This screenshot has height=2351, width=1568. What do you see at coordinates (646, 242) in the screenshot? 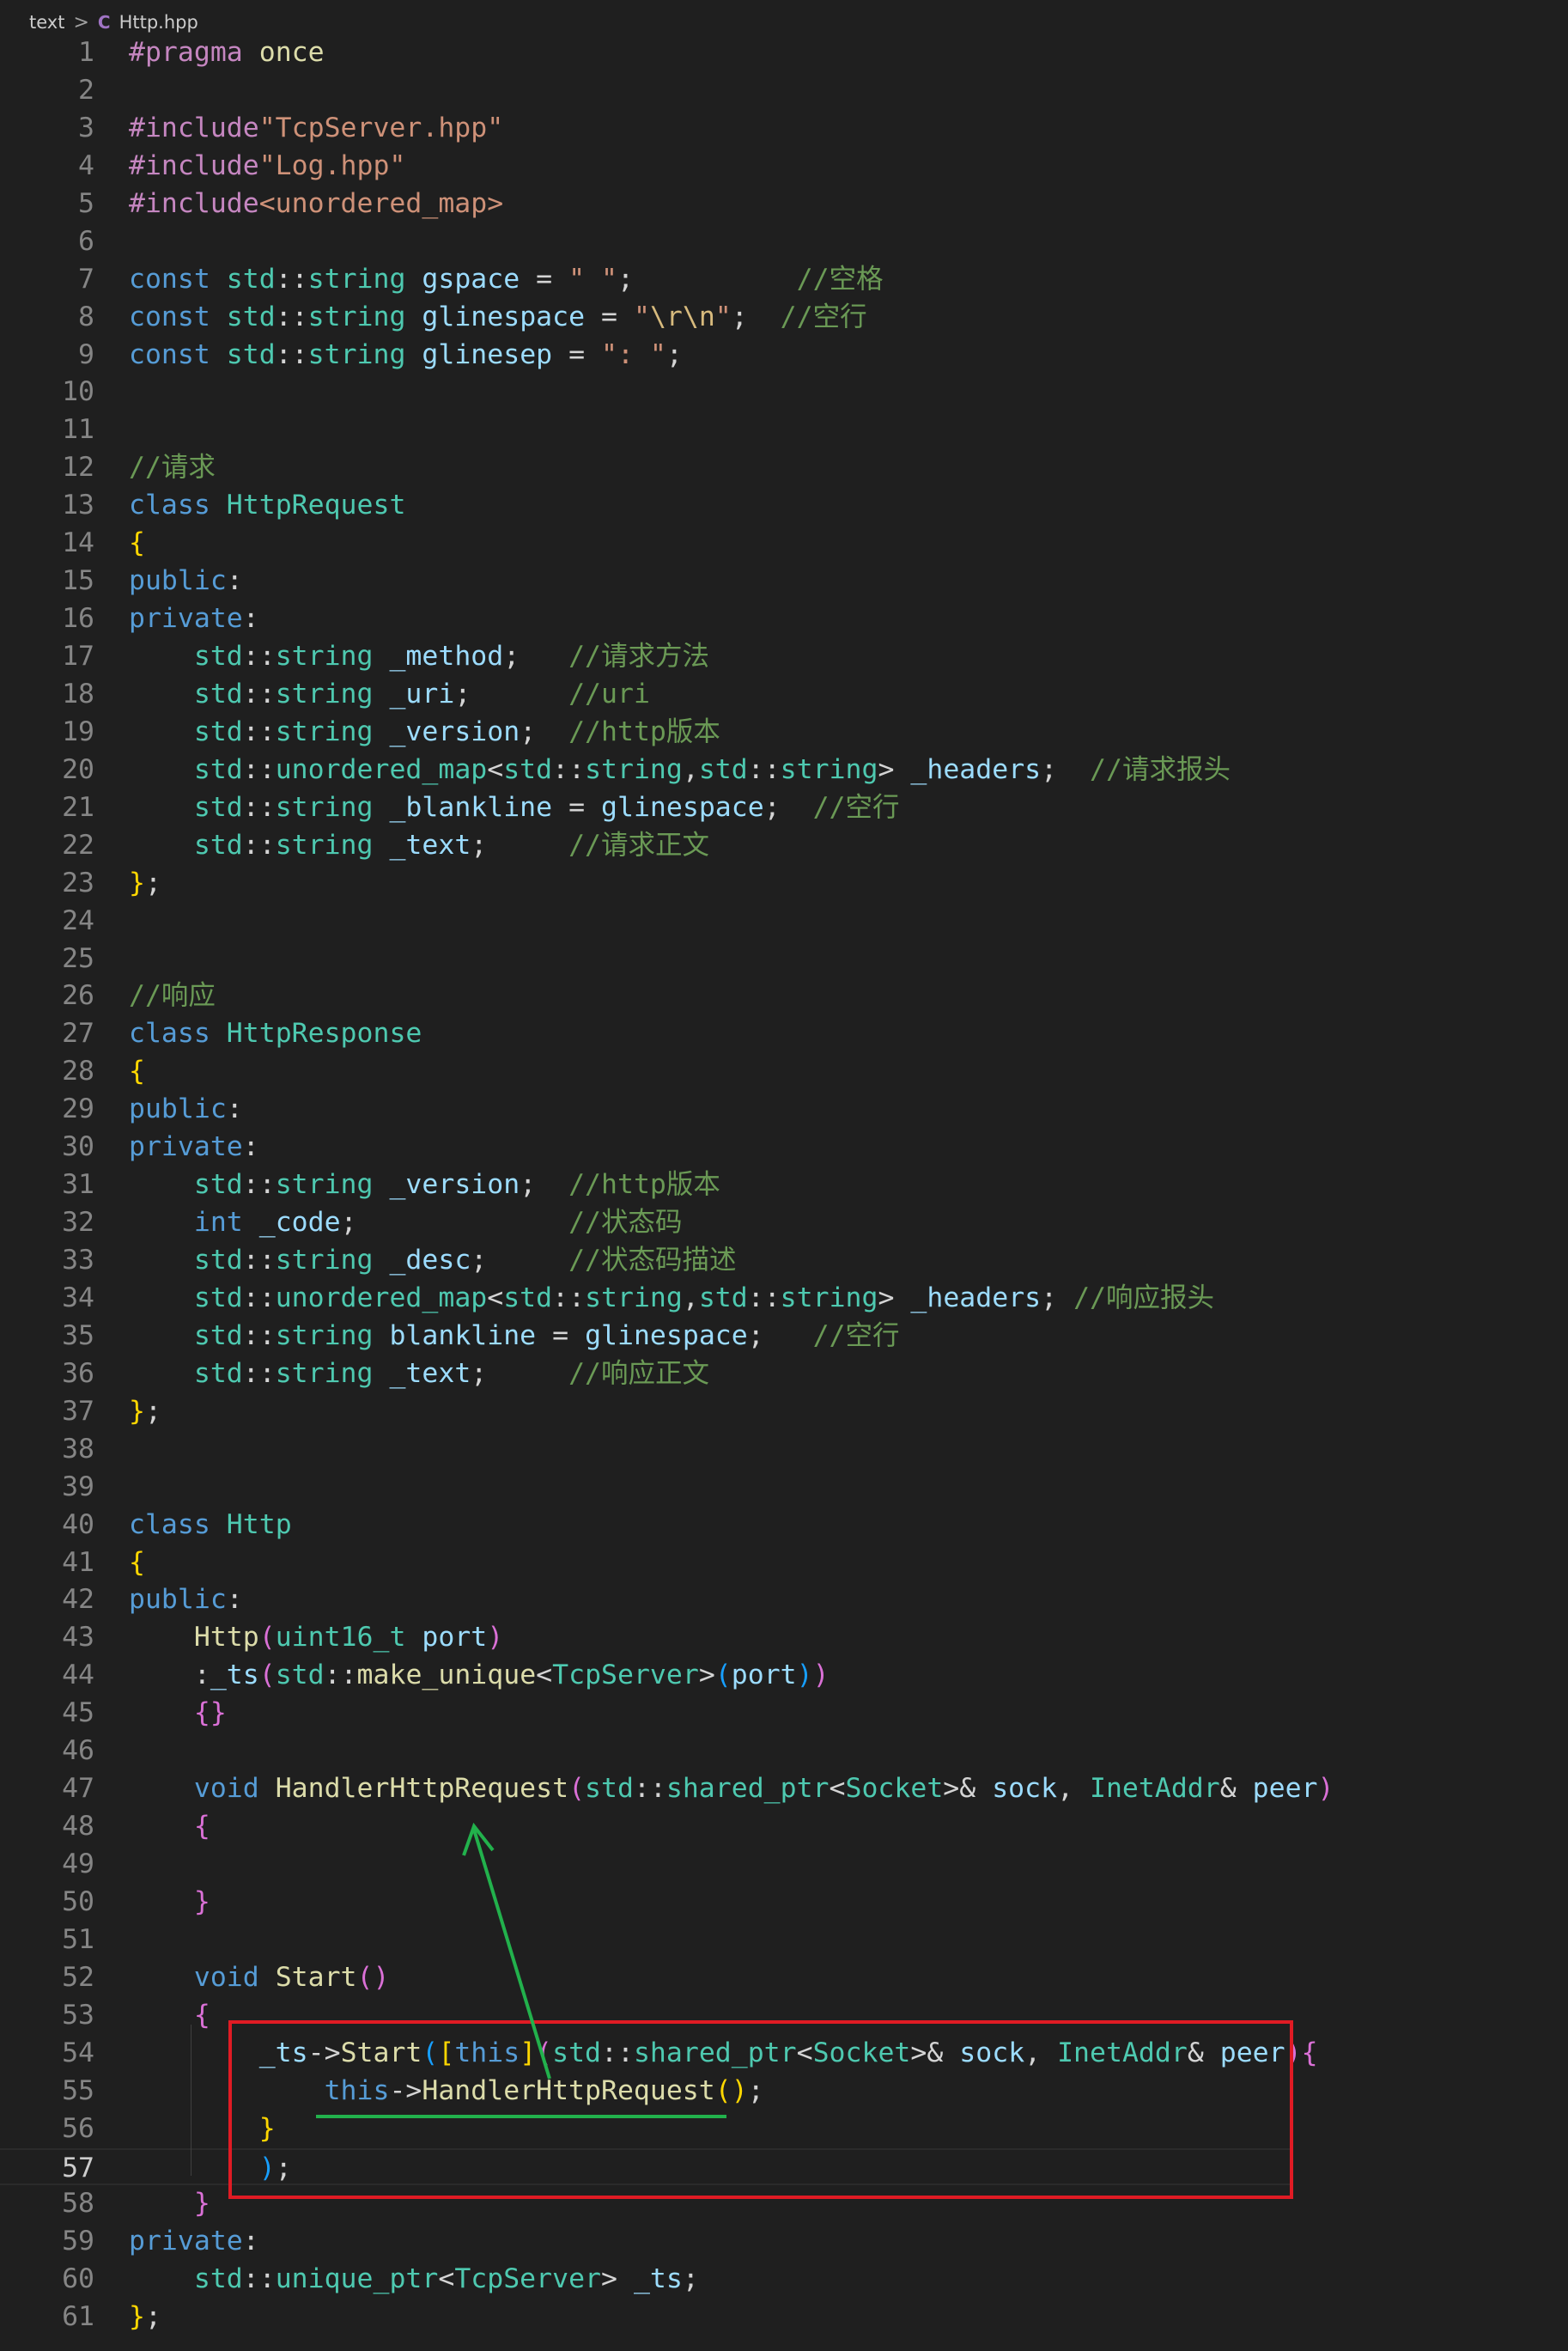
I see `code-line: 6` at bounding box center [646, 242].